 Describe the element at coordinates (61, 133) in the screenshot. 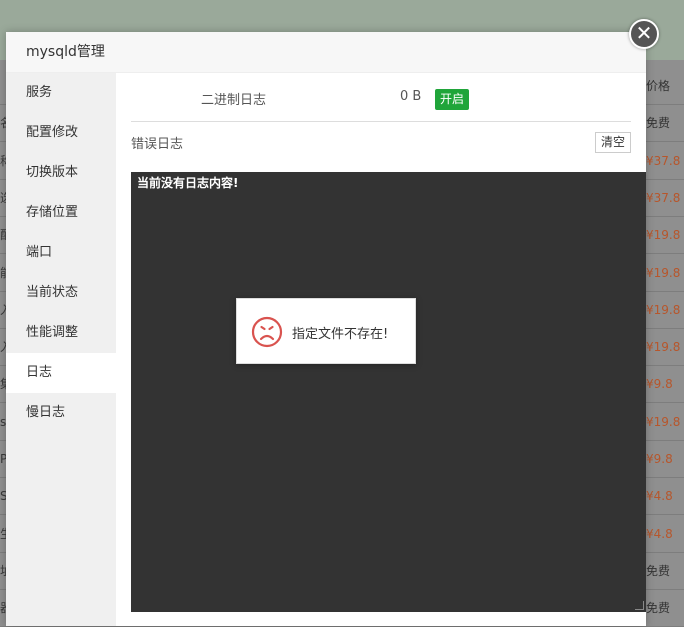

I see `sidebar-item: 配置修改` at that location.